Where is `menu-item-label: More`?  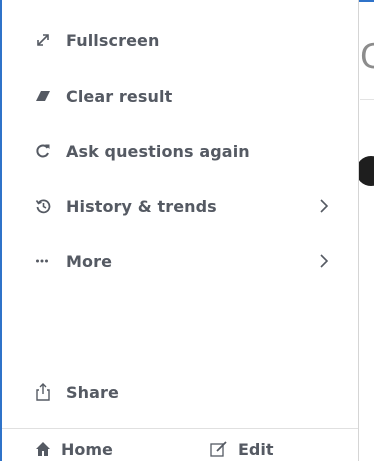 menu-item-label: More is located at coordinates (89, 261).